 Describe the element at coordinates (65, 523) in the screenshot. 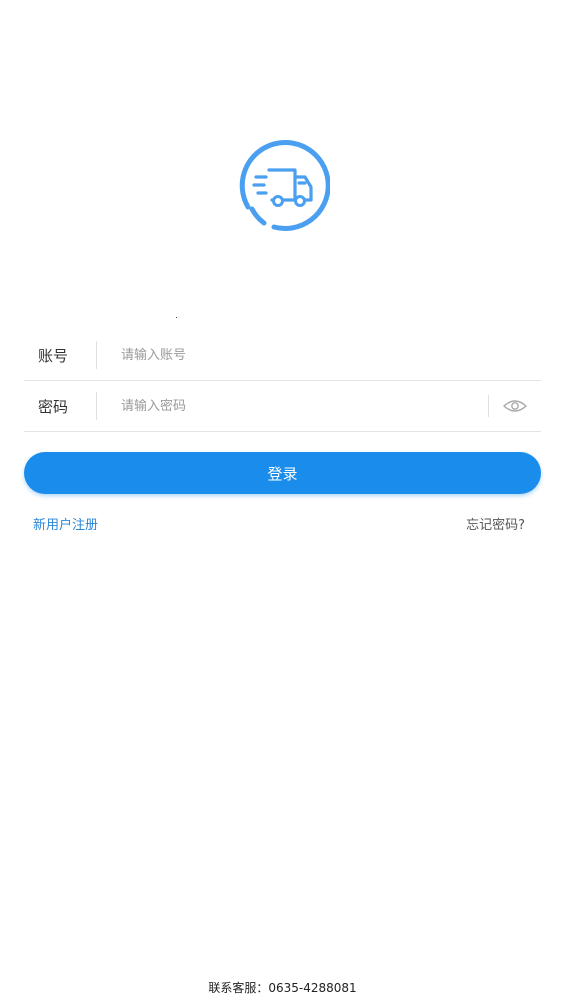

I see `register-link: 新用户注册` at that location.